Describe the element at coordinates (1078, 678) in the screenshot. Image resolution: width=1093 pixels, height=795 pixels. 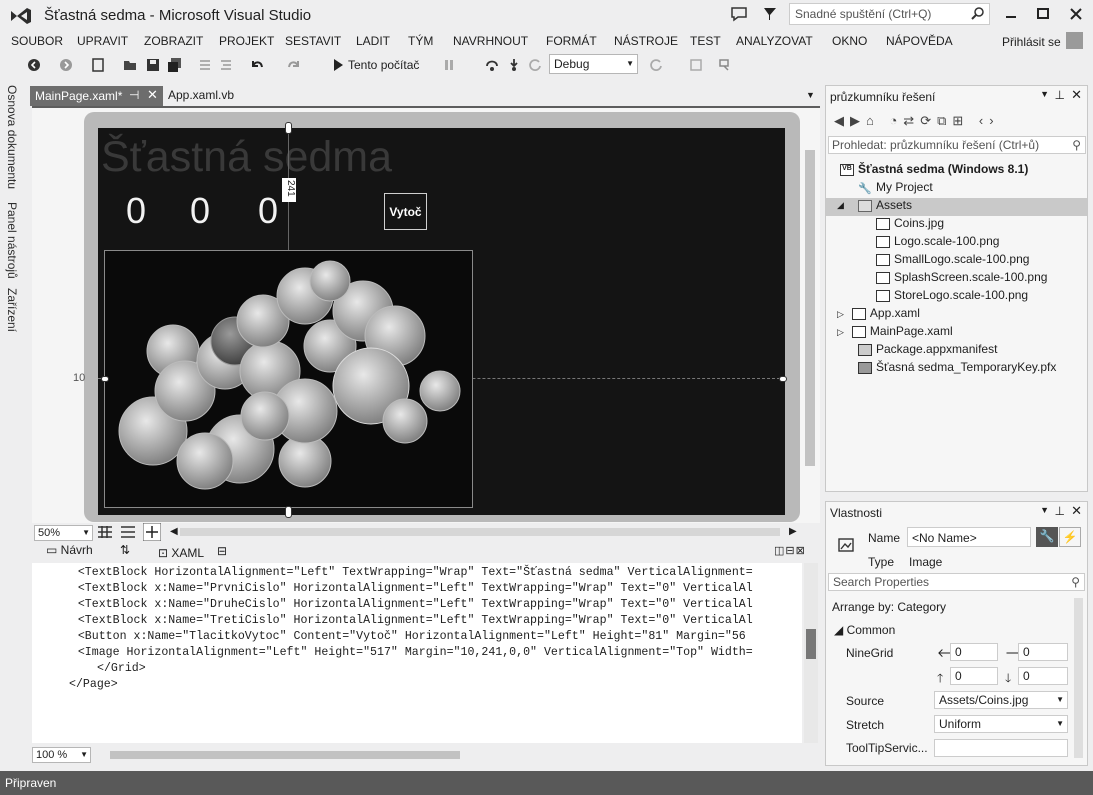
I see `properties-scrollbar` at that location.